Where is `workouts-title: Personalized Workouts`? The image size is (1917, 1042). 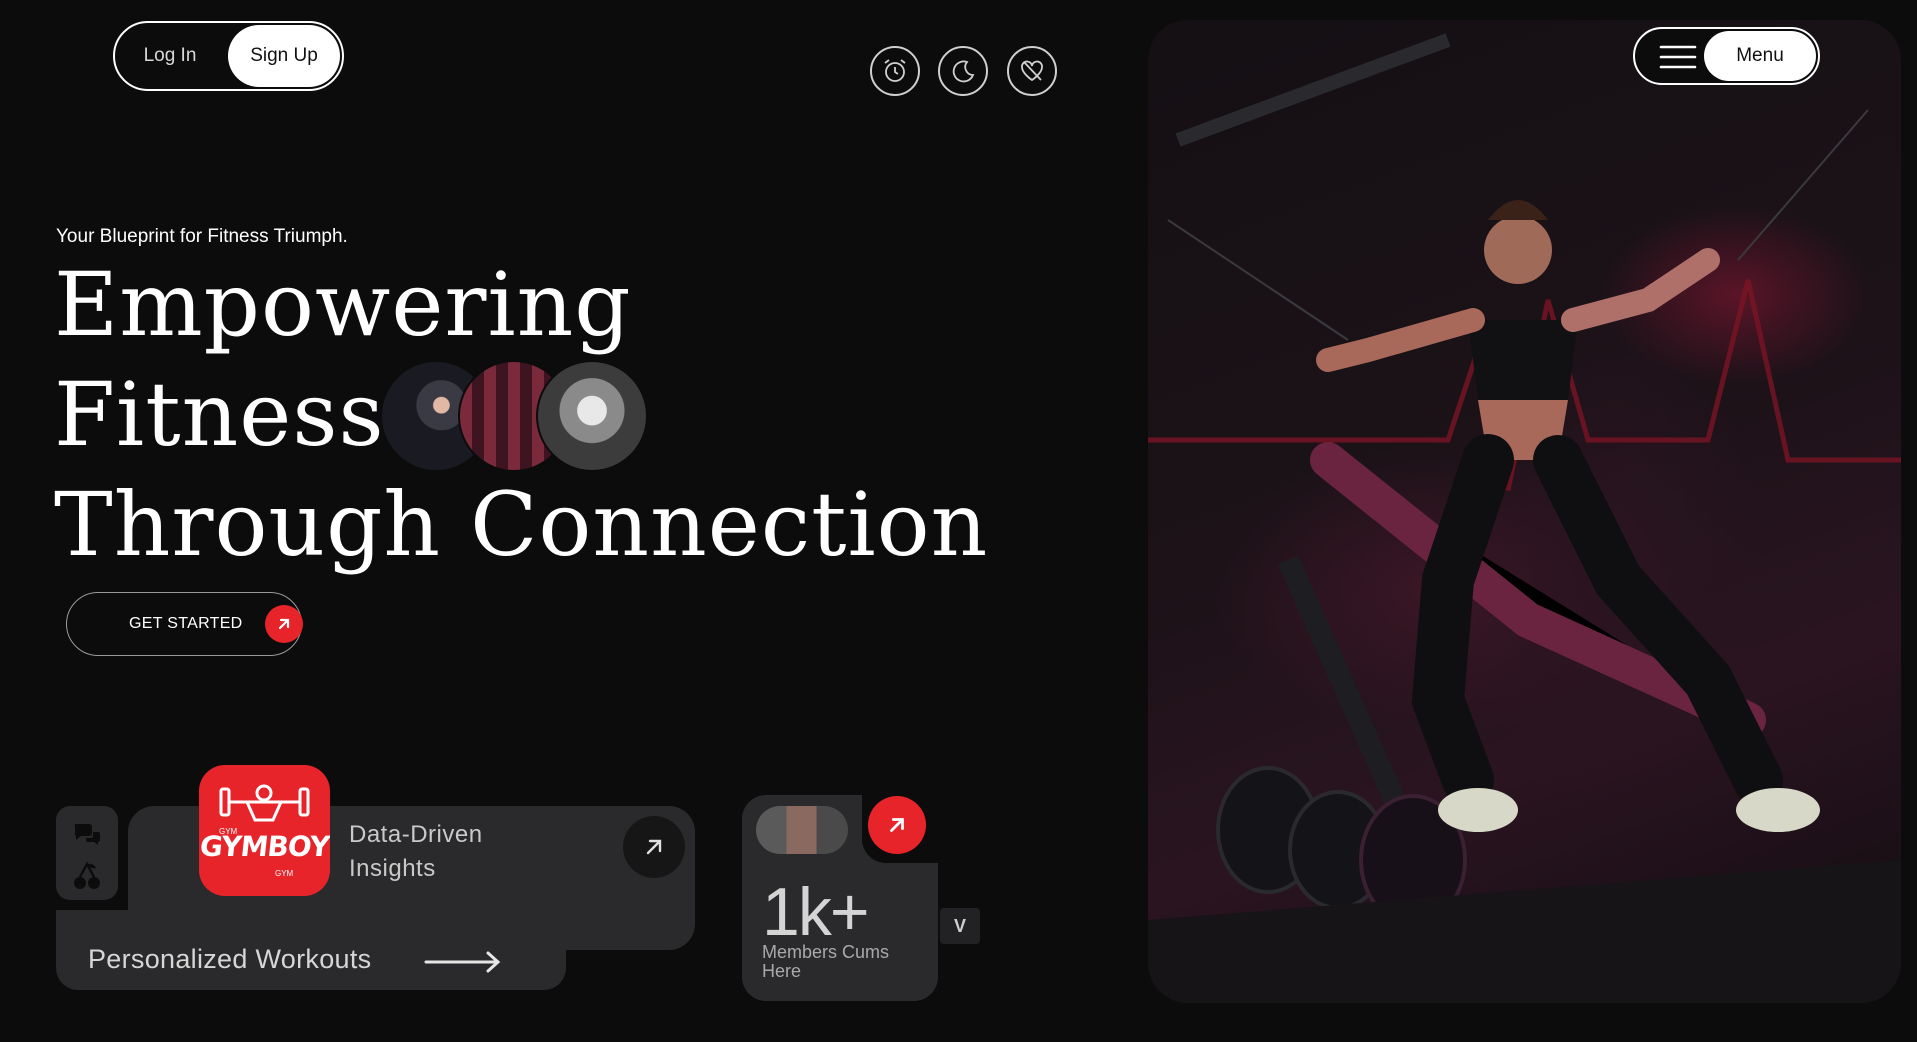
workouts-title: Personalized Workouts is located at coordinates (230, 959).